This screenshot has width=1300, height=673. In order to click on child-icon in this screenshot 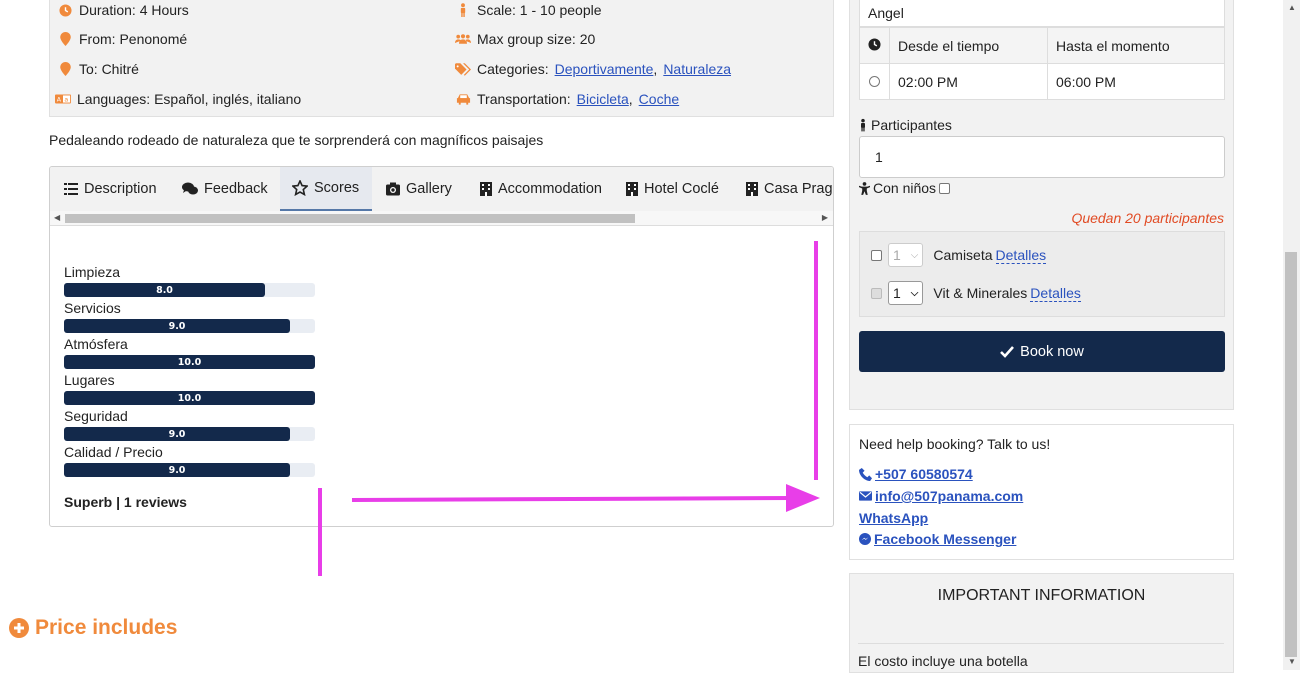, I will do `click(864, 188)`.